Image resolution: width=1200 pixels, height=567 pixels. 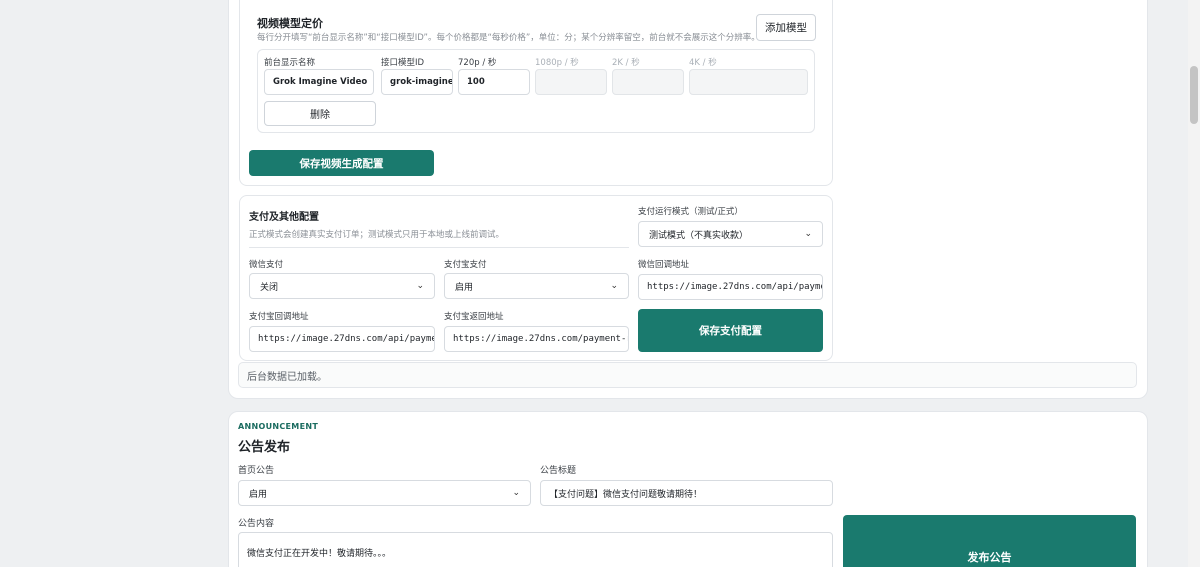 What do you see at coordinates (320, 113) in the screenshot?
I see `delete-model-button: 删除` at bounding box center [320, 113].